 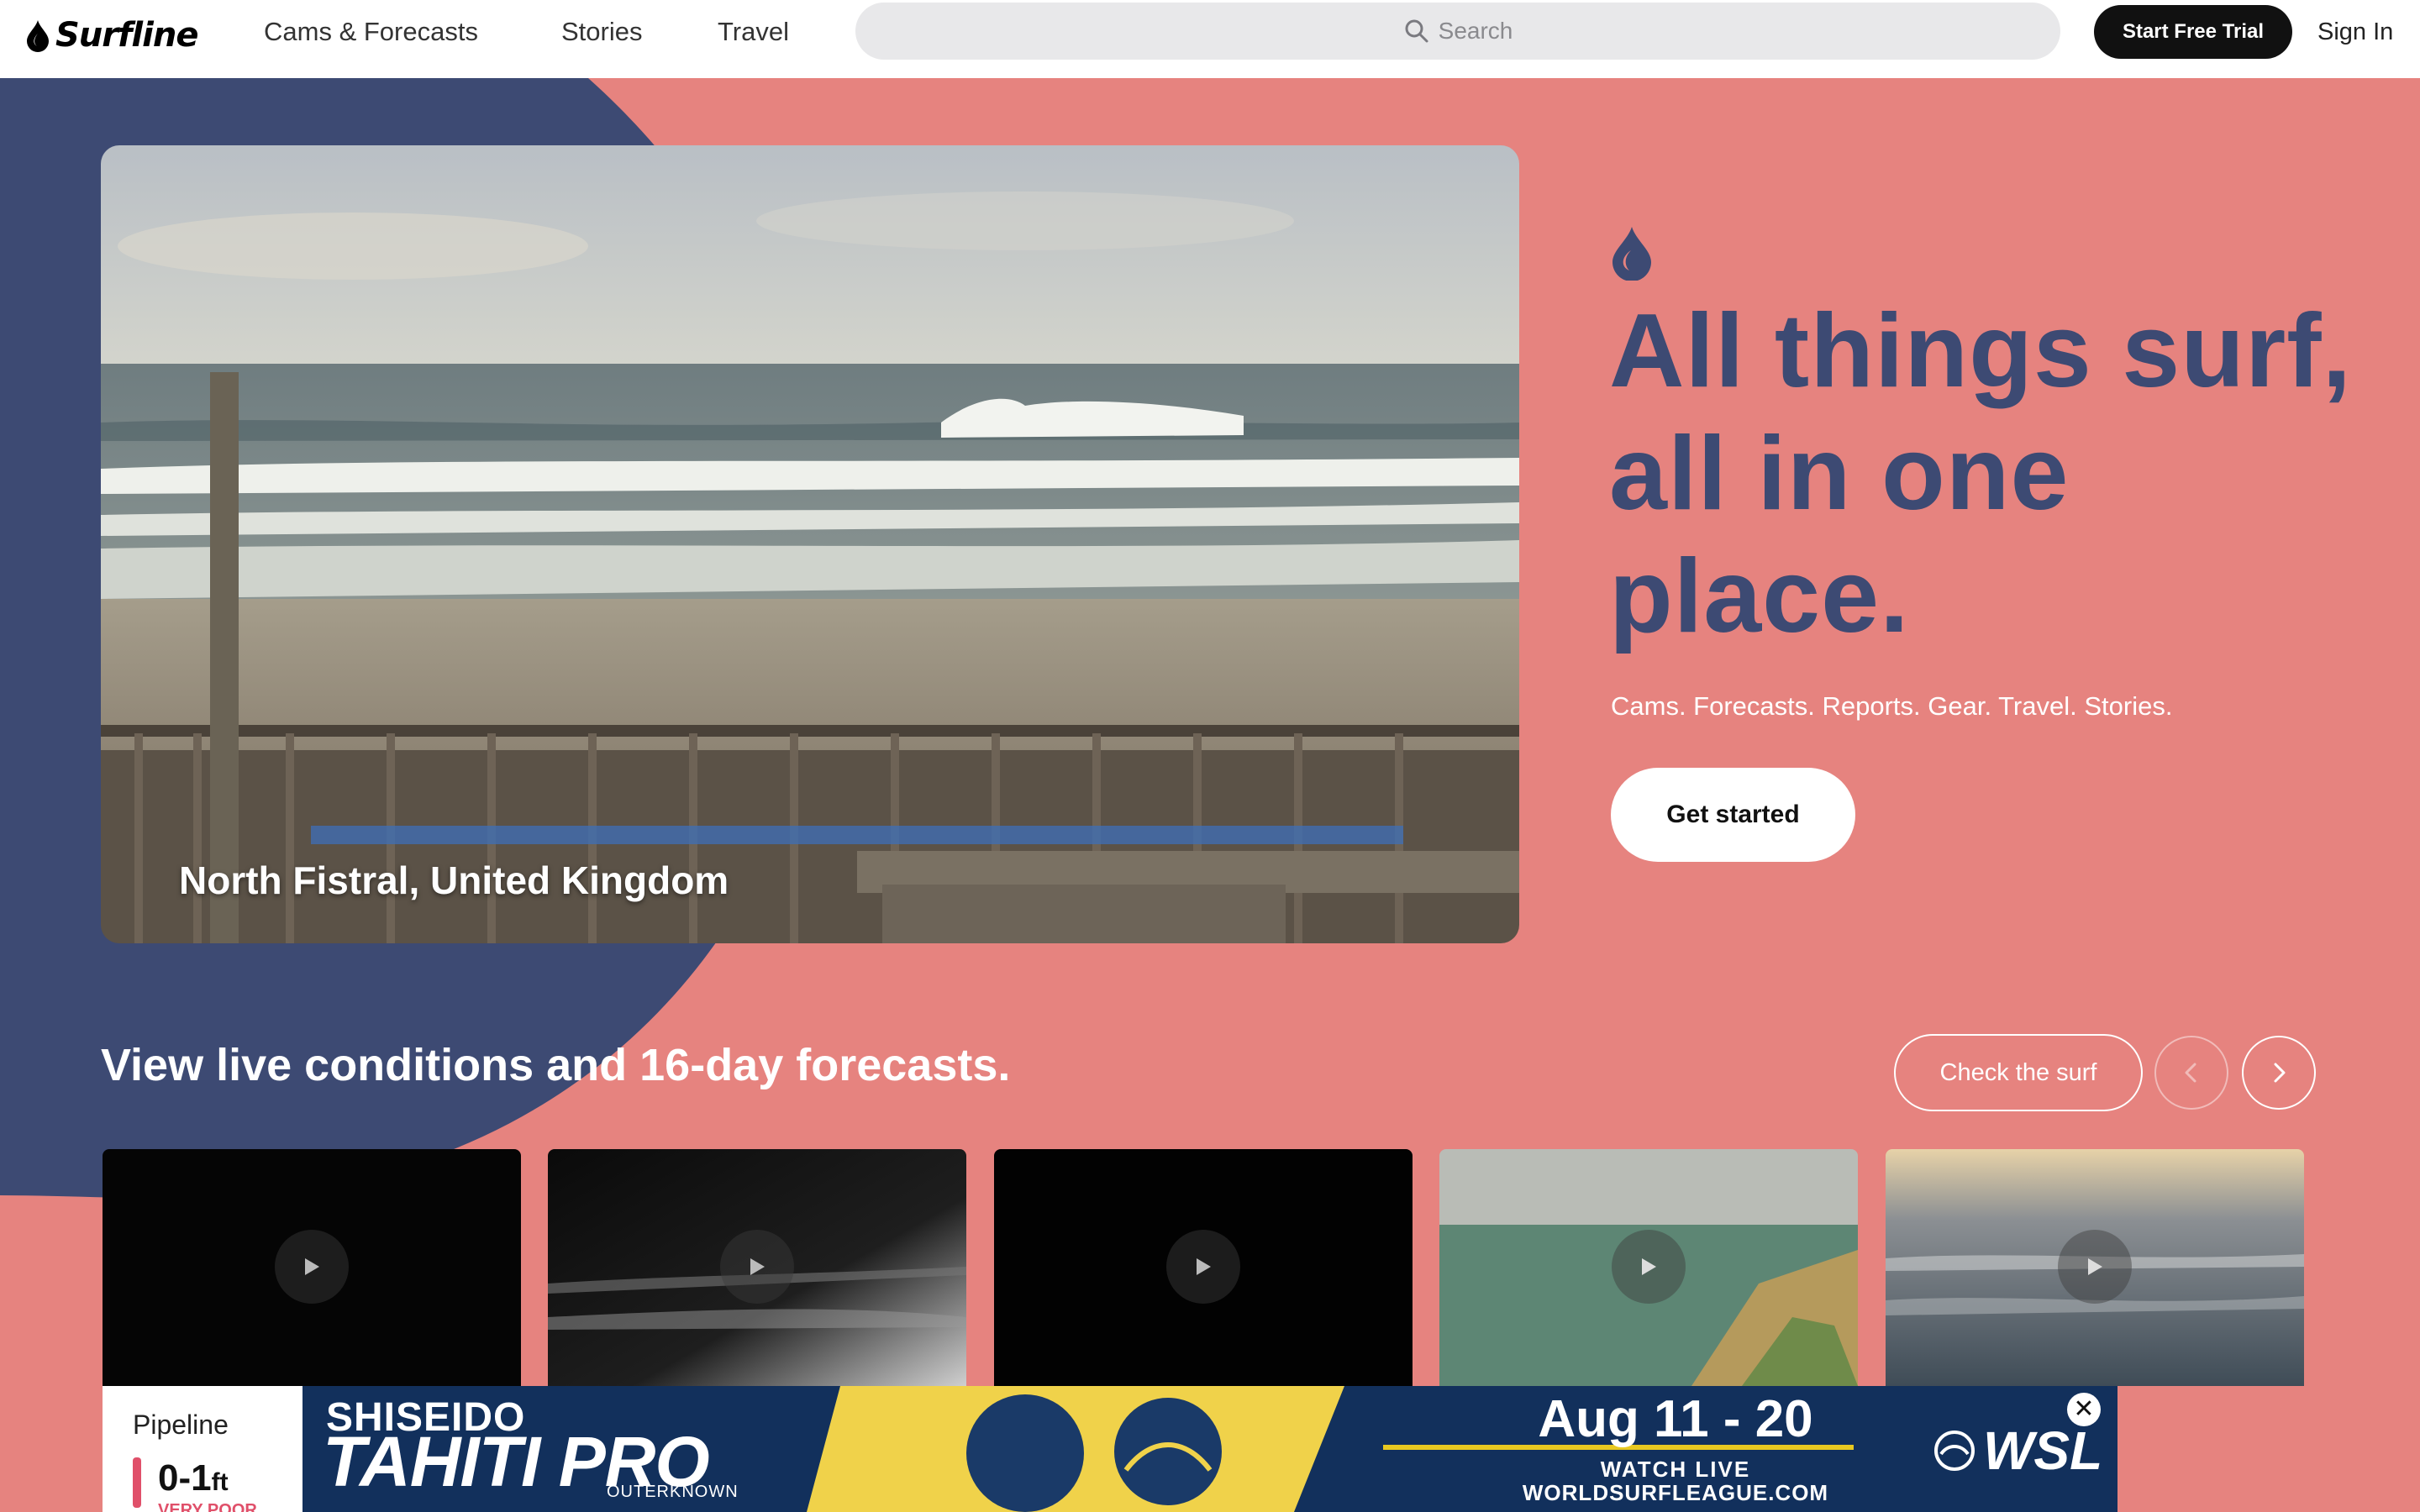 What do you see at coordinates (207, 1506) in the screenshot?
I see `condition-rating: VERY POOR` at bounding box center [207, 1506].